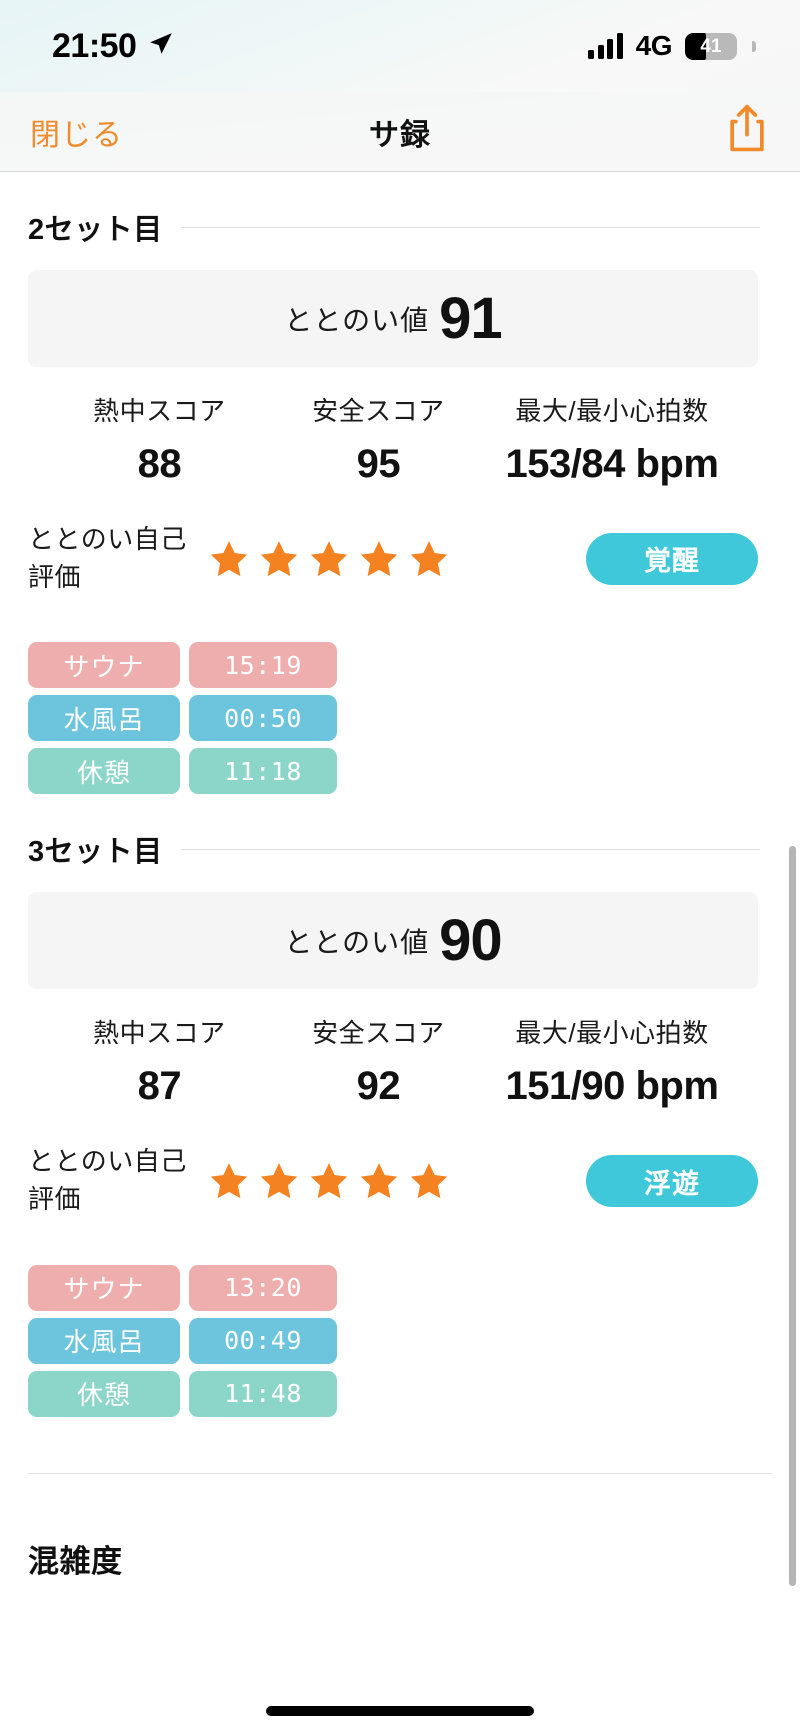  I want to click on phase-row: サウナ 13:20, so click(400, 1287).